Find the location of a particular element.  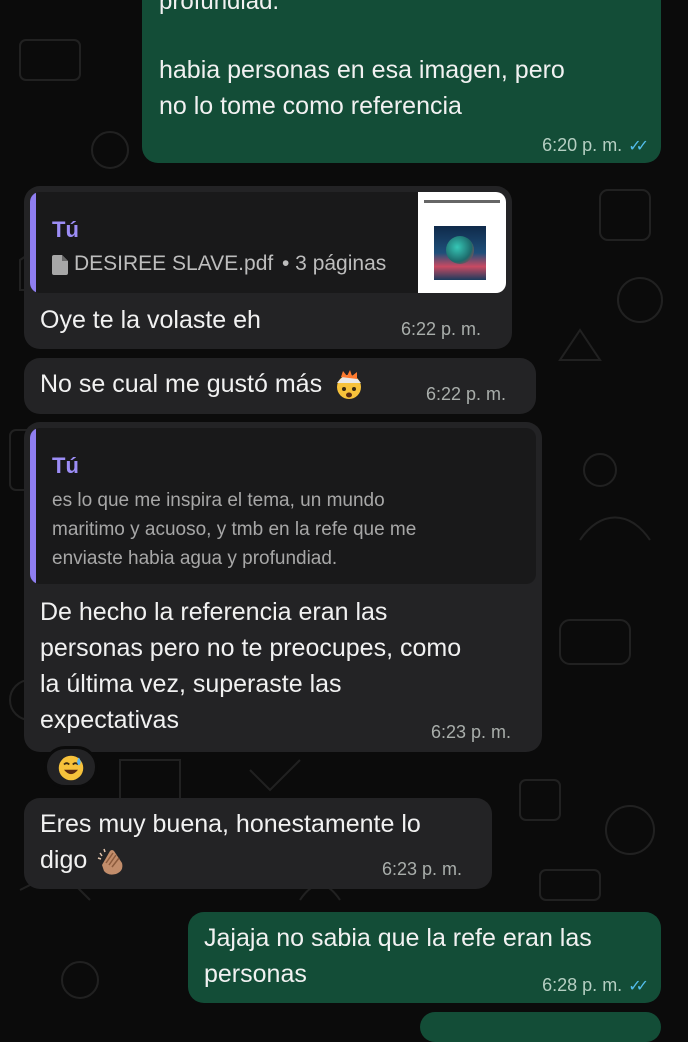

message-text: No se cual me gustó más is located at coordinates (202, 384).